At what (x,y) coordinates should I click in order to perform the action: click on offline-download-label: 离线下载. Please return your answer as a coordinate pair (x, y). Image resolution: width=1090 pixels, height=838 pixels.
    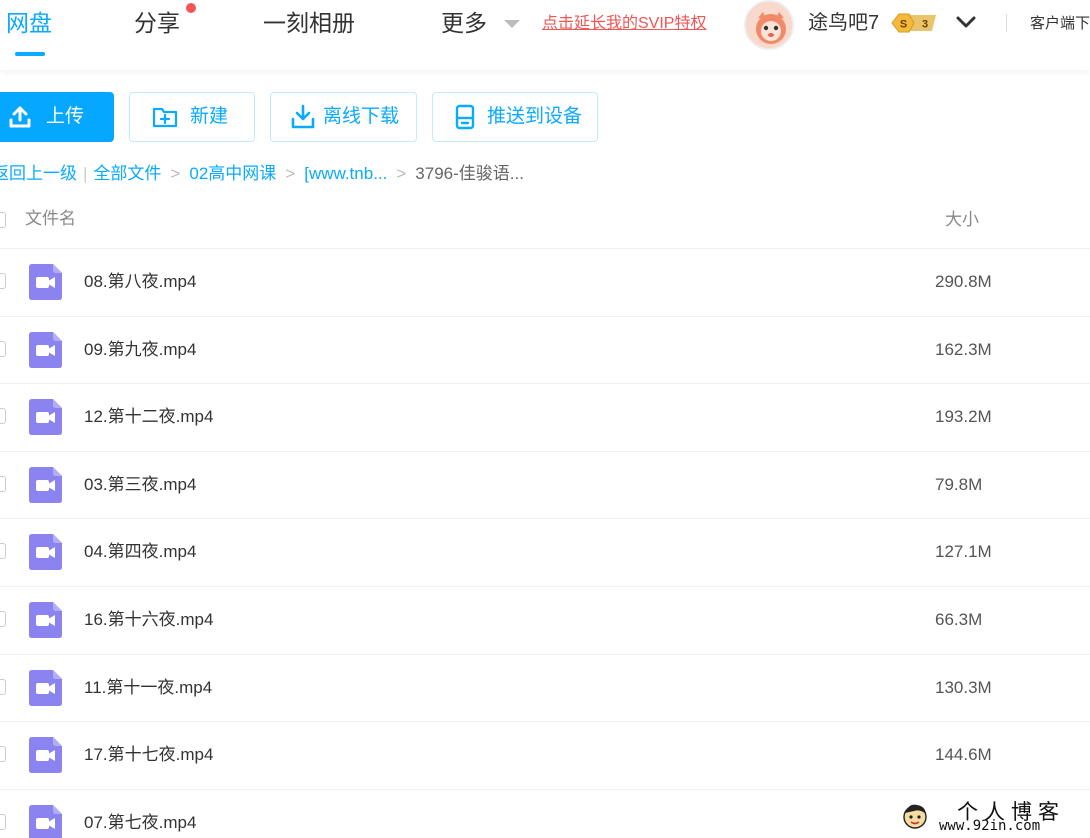
    Looking at the image, I should click on (361, 116).